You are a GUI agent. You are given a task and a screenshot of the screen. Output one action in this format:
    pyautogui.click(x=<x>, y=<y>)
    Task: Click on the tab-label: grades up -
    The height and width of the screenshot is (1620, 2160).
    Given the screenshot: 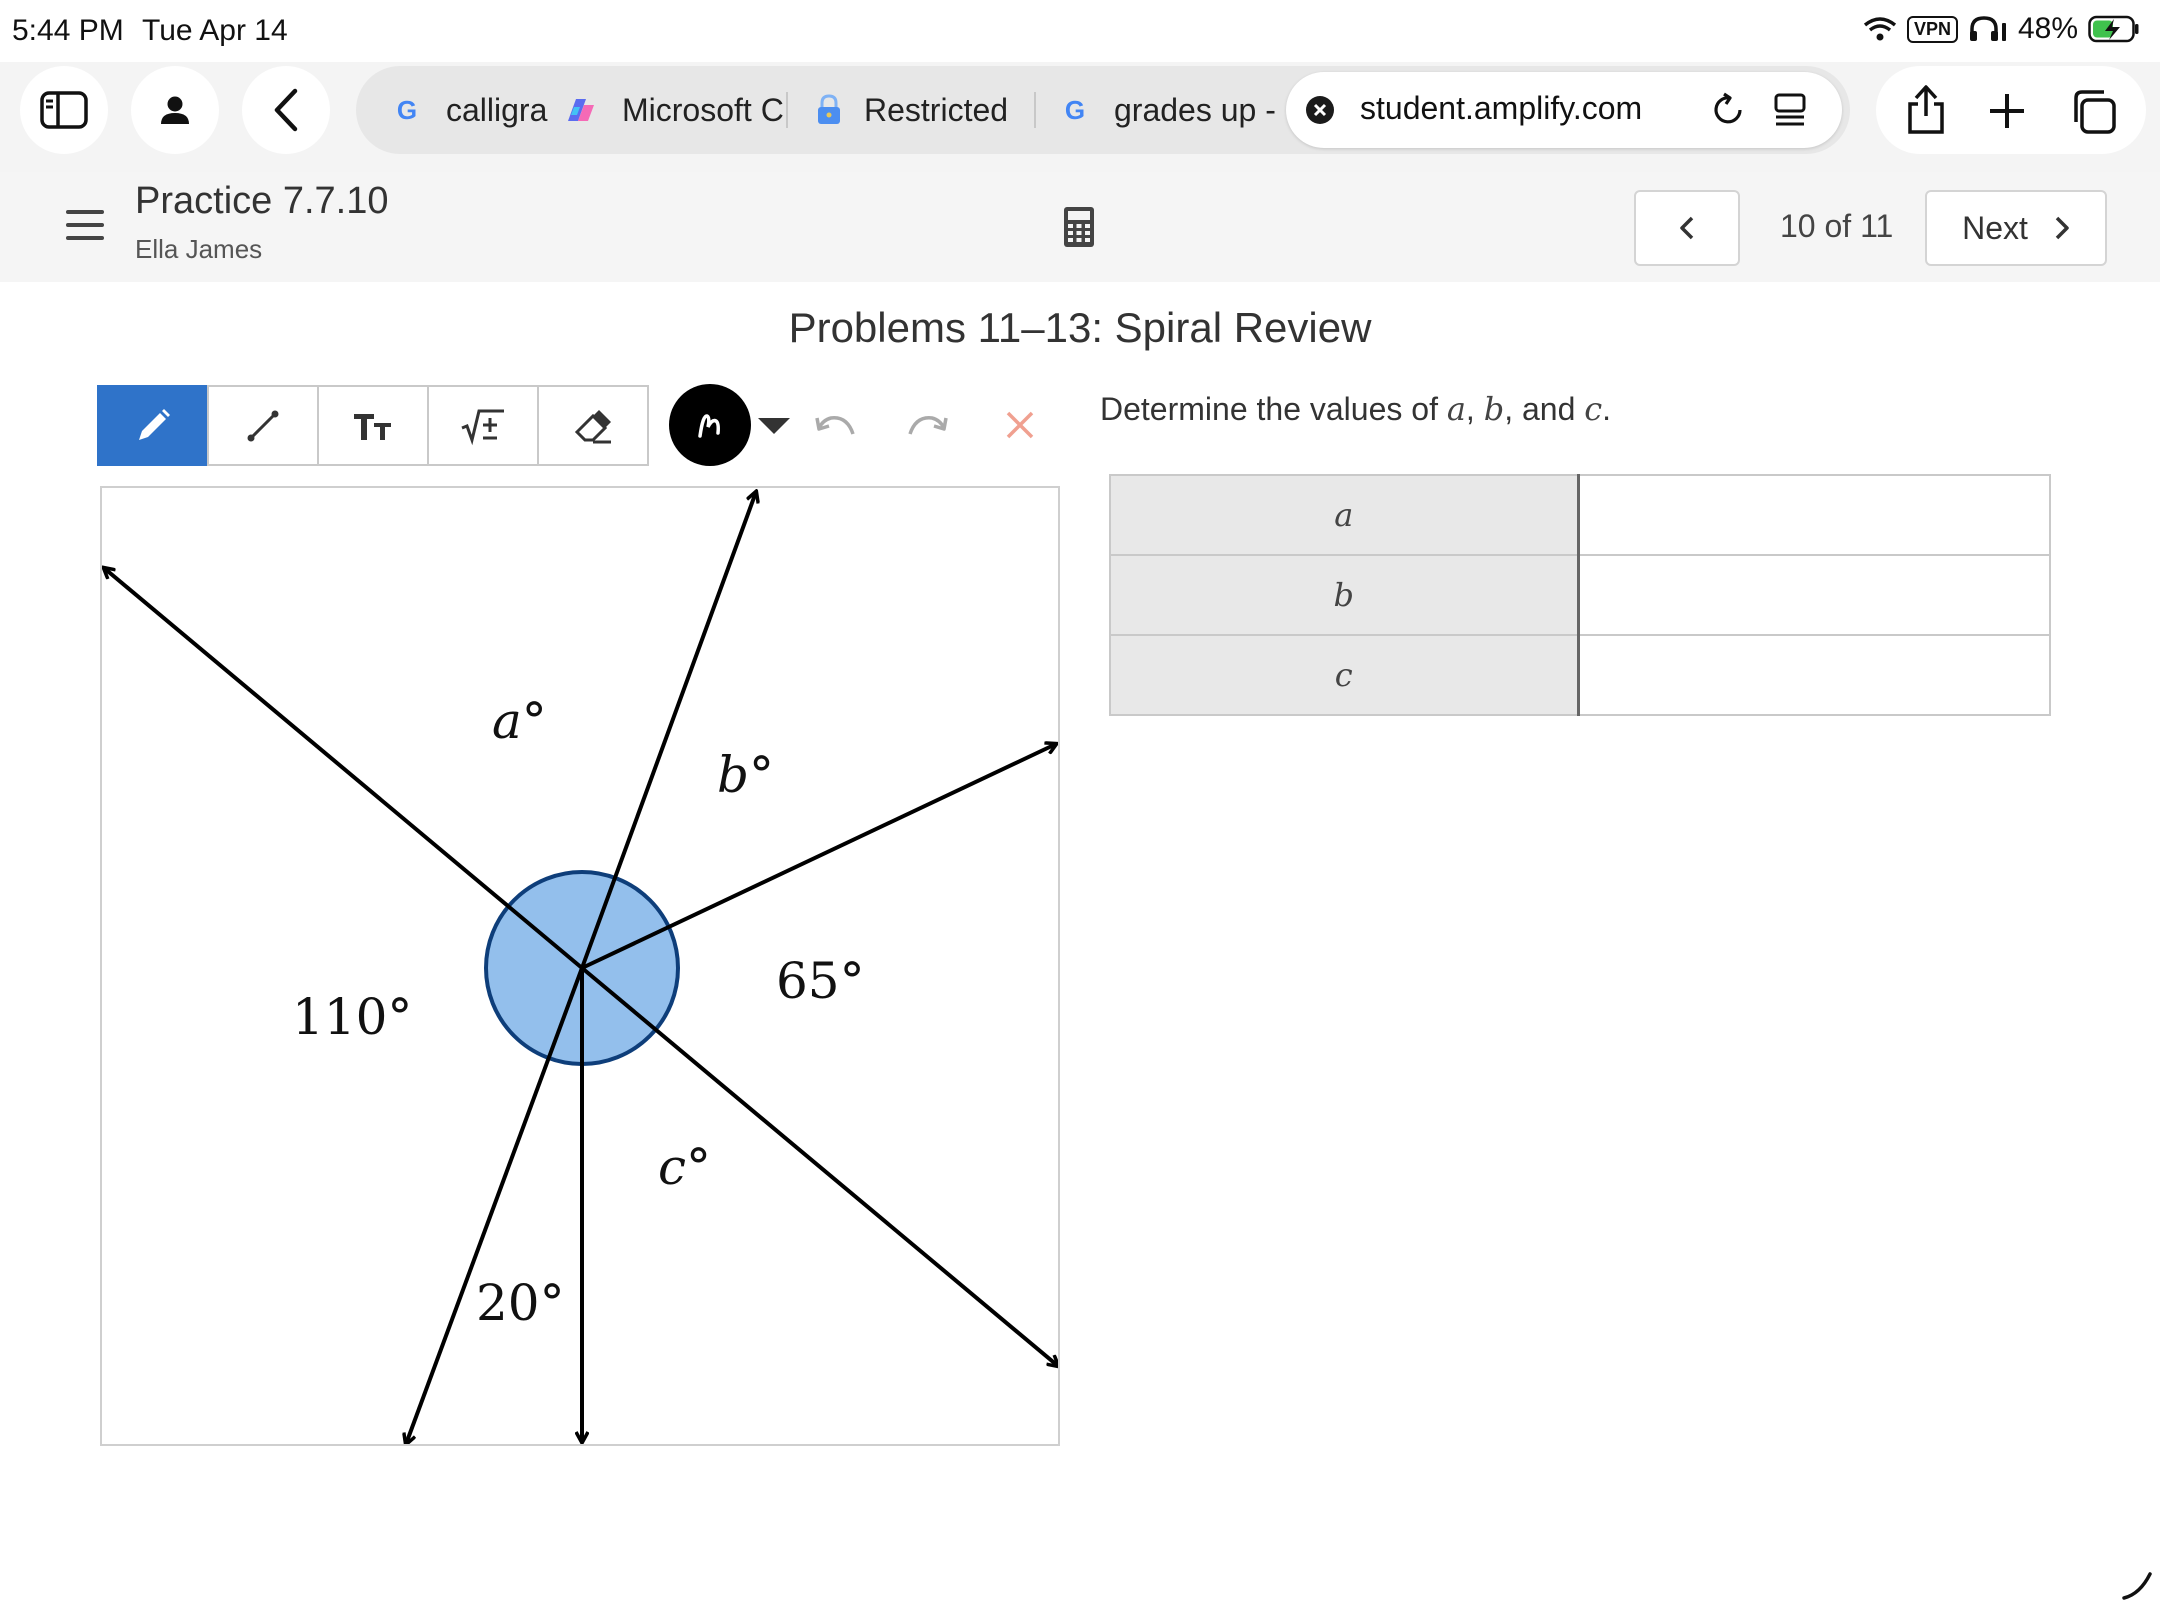 What is the action you would take?
    pyautogui.click(x=1195, y=109)
    